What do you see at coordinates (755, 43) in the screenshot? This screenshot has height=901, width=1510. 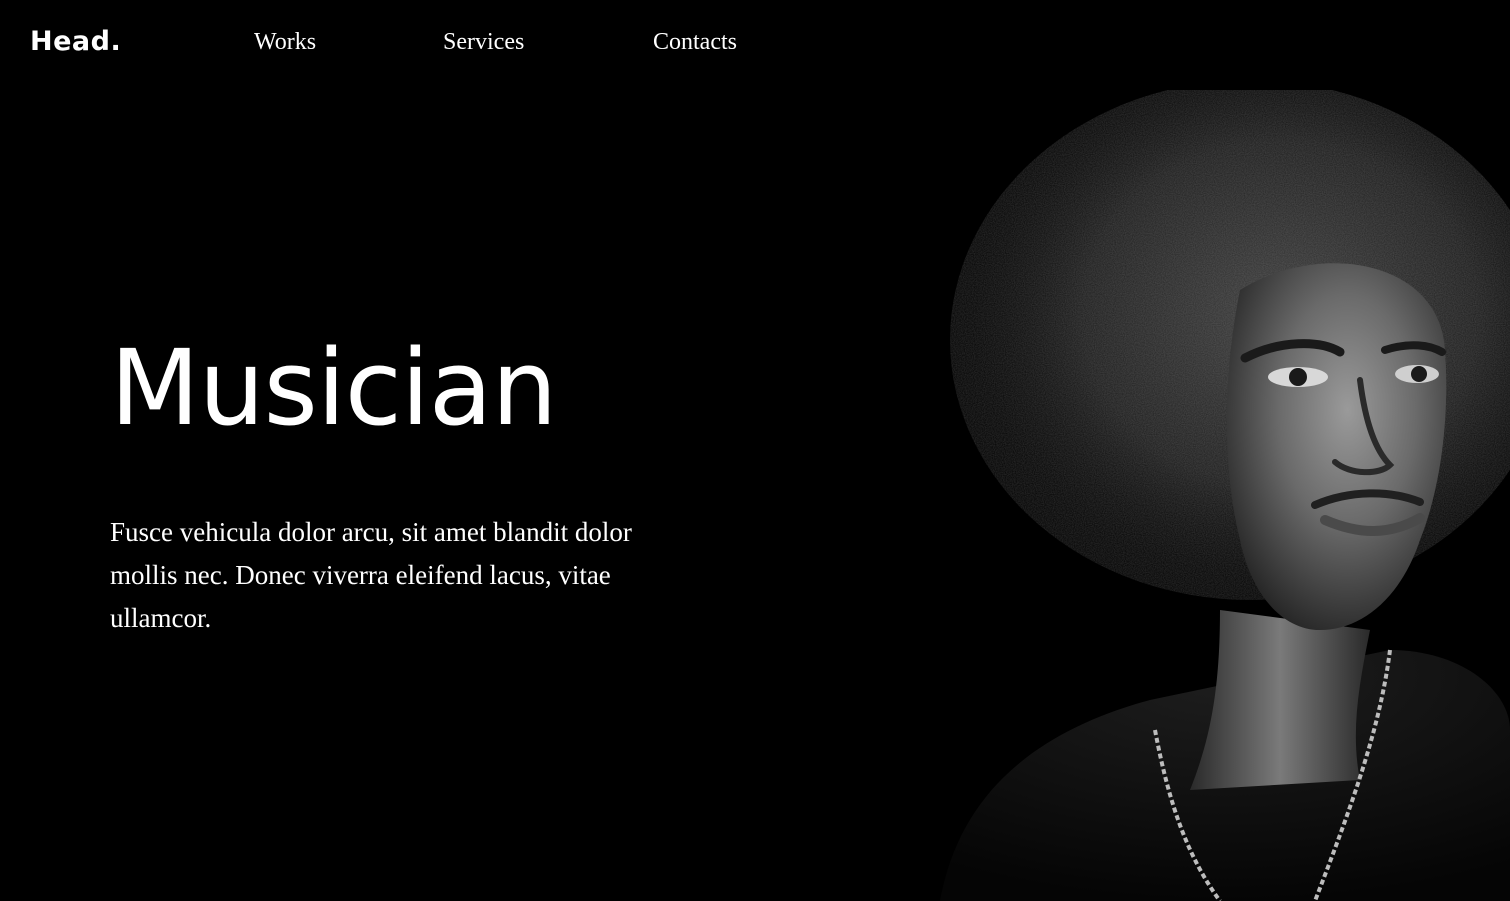 I see `site-header: Head. Works Services Contacts` at bounding box center [755, 43].